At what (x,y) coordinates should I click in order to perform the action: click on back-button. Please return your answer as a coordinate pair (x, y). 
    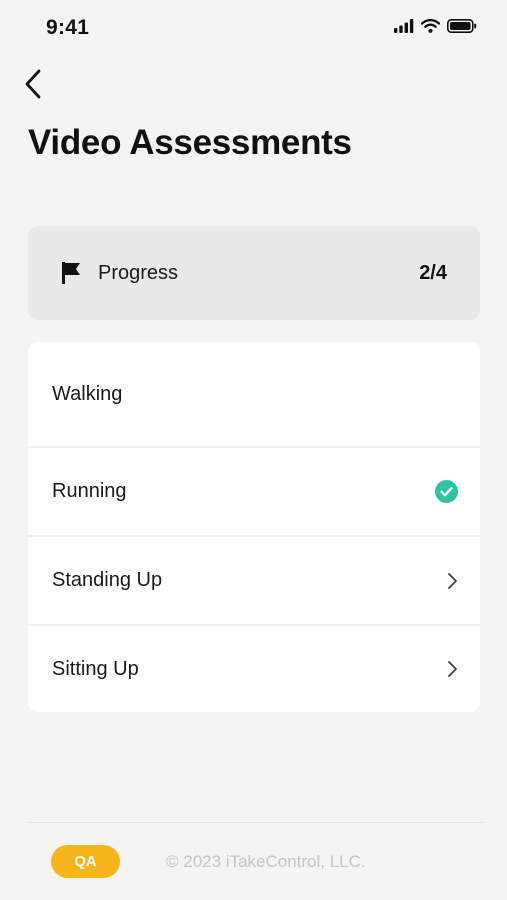
    Looking at the image, I should click on (33, 84).